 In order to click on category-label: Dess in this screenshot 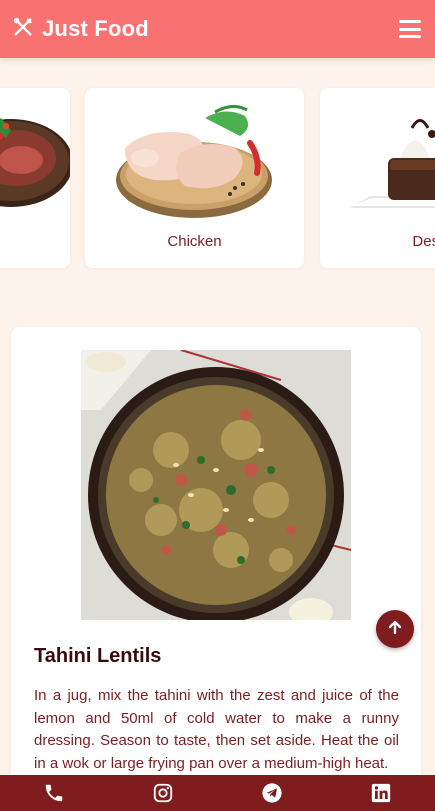, I will do `click(423, 241)`.